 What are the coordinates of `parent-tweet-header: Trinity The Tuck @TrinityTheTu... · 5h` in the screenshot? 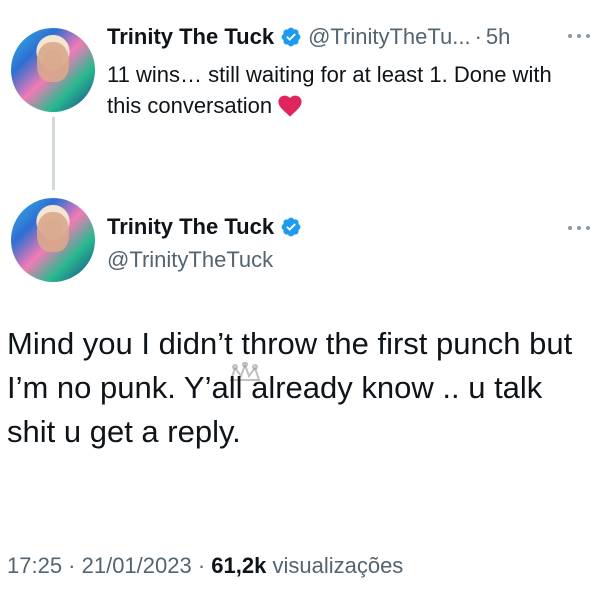 It's located at (308, 37).